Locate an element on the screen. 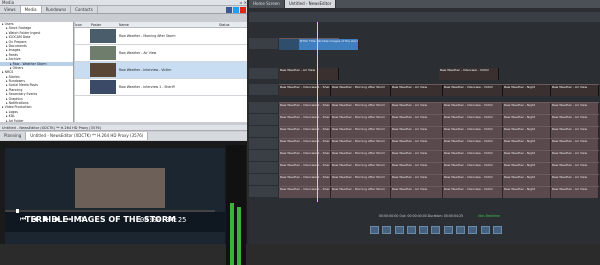 This screenshot has height=265, width=600. list-item: Raw Weather - Interview - Victim is located at coordinates (161, 70).